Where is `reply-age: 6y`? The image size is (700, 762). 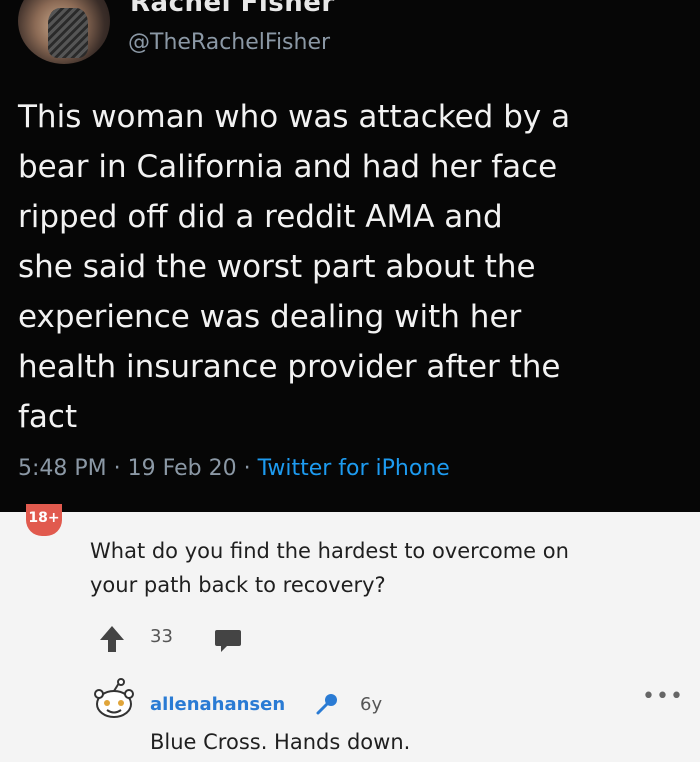
reply-age: 6y is located at coordinates (371, 704).